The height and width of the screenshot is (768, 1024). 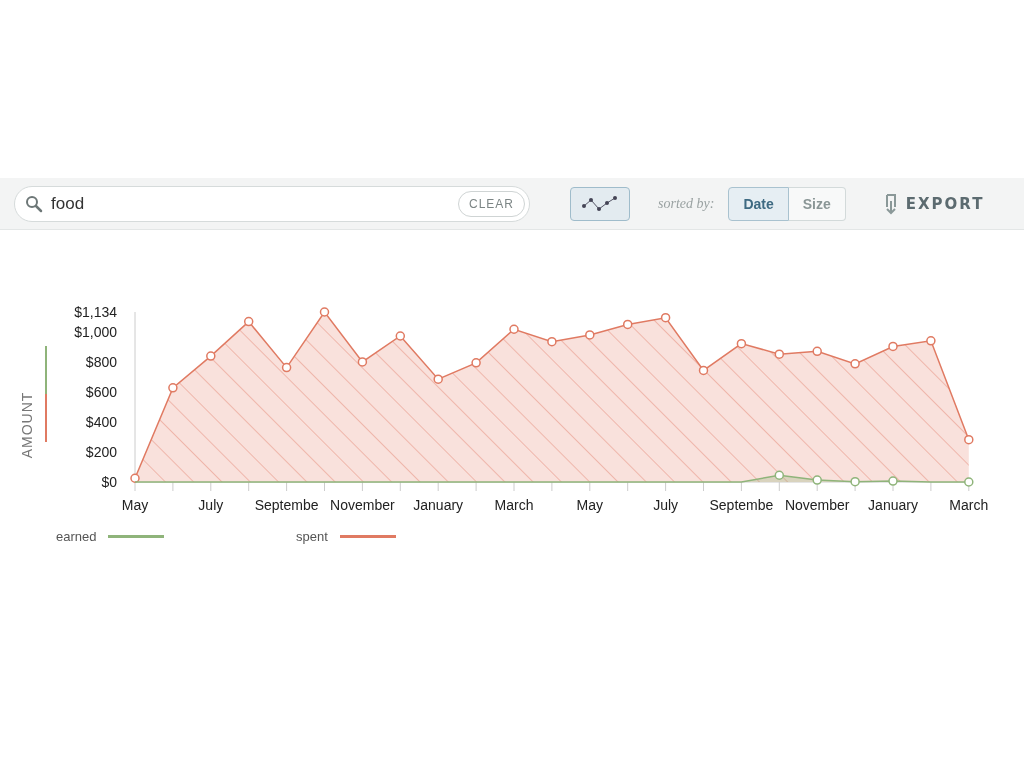 I want to click on search-field: food CLEAR, so click(x=272, y=203).